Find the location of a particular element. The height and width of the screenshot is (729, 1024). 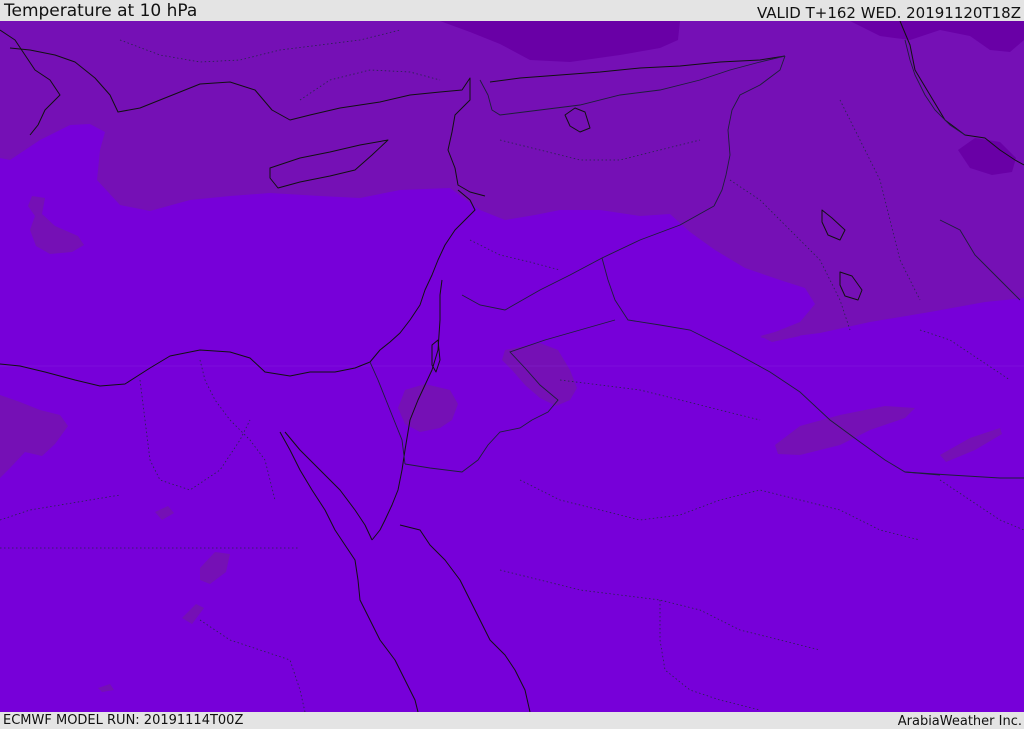

map-title: Temperature at 10 hPa is located at coordinates (101, 11).